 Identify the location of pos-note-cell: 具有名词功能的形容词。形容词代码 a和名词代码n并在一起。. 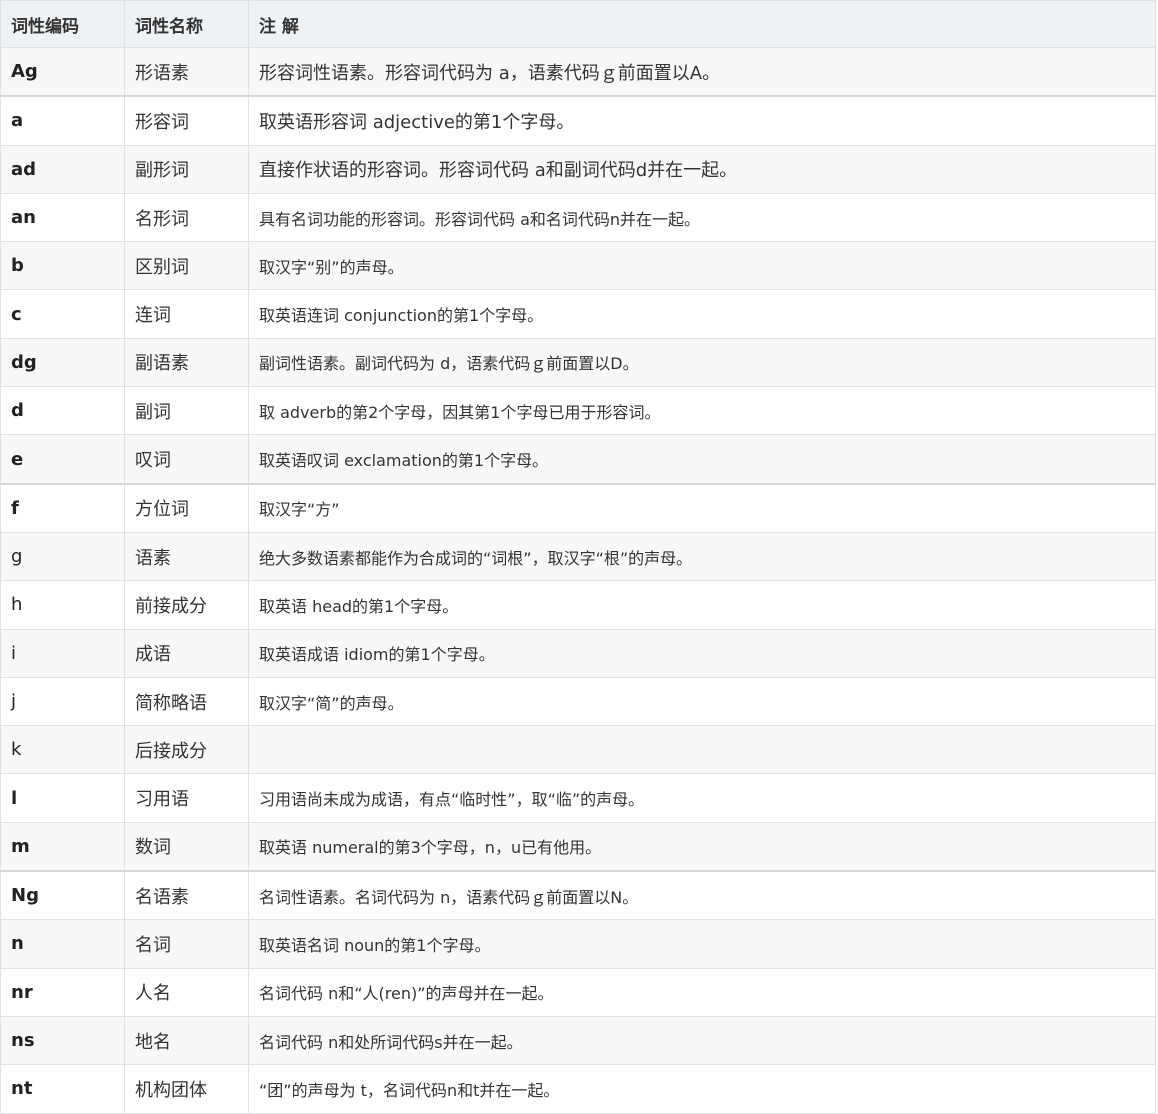
(702, 217).